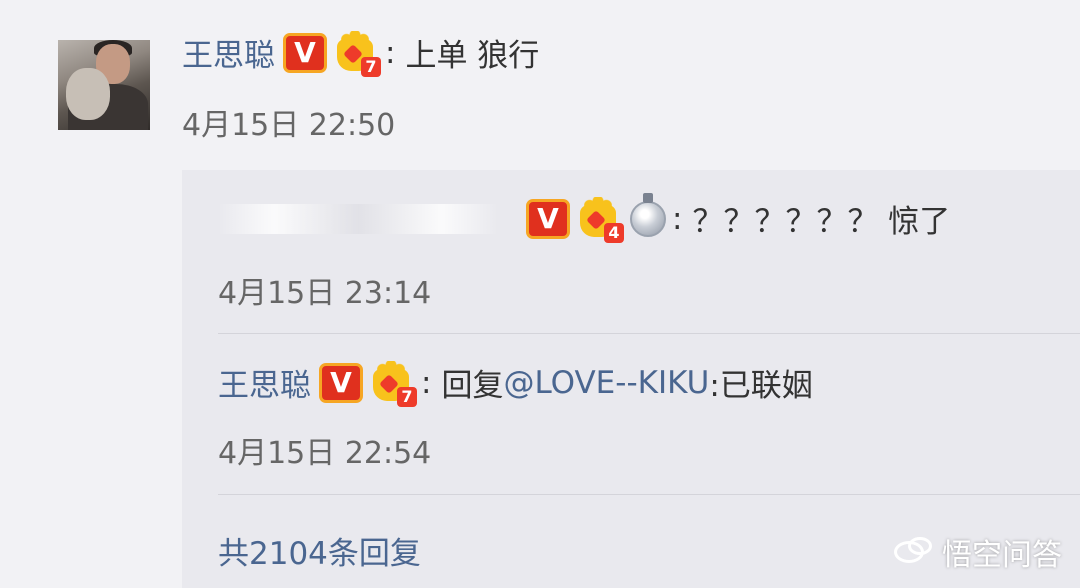 The height and width of the screenshot is (588, 1080). What do you see at coordinates (601, 219) in the screenshot?
I see `fan-crown-icon: 4` at bounding box center [601, 219].